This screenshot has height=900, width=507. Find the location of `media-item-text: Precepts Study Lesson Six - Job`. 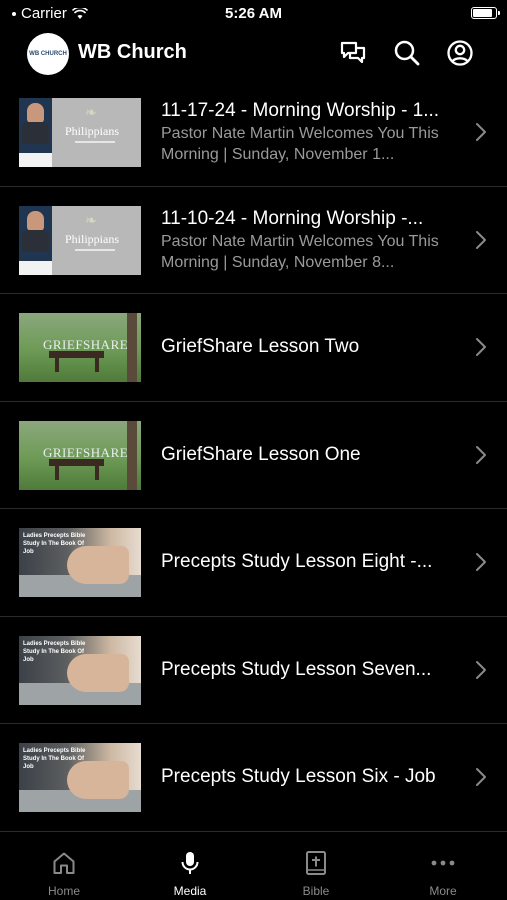

media-item-text: Precepts Study Lesson Six - Job is located at coordinates (309, 777).